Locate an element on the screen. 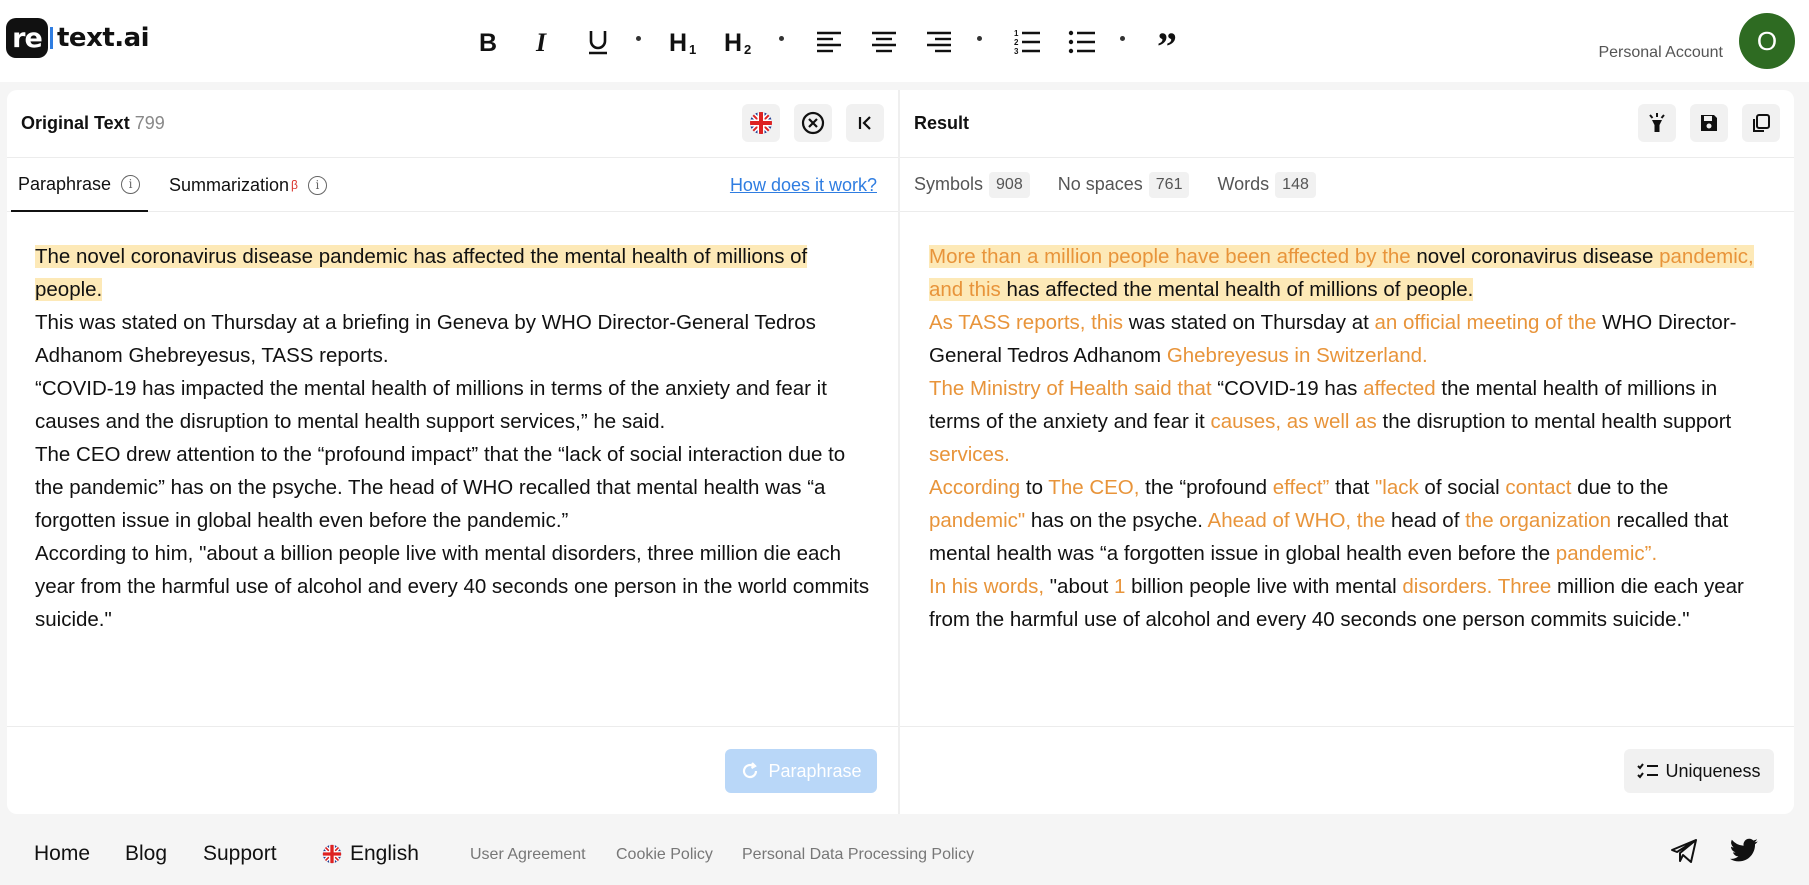 Image resolution: width=1809 pixels, height=885 pixels. svg-text: B is located at coordinates (488, 42).